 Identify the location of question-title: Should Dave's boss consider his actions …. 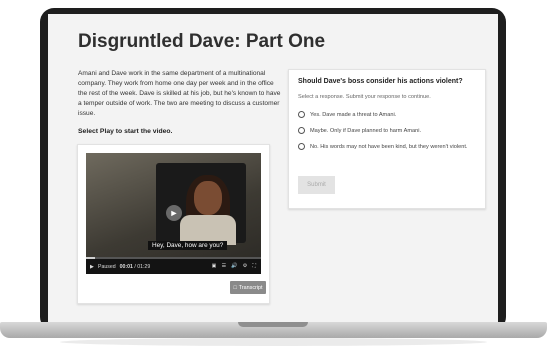
(380, 81).